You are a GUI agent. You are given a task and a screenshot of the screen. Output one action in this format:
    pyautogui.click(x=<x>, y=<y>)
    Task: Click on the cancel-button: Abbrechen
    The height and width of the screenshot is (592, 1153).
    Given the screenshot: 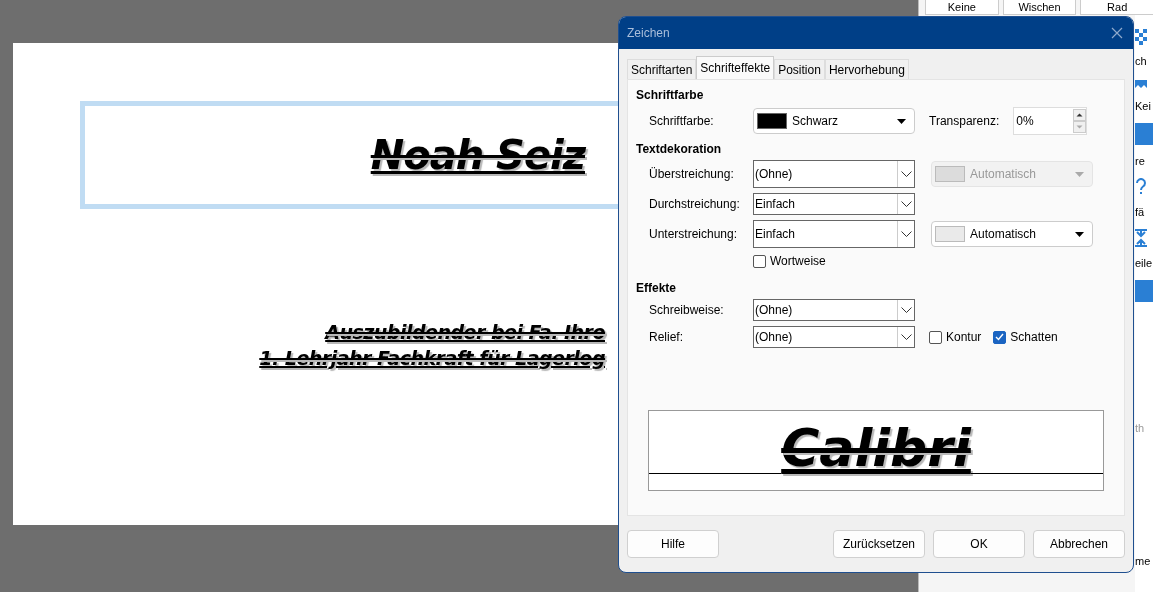 What is the action you would take?
    pyautogui.click(x=1079, y=544)
    